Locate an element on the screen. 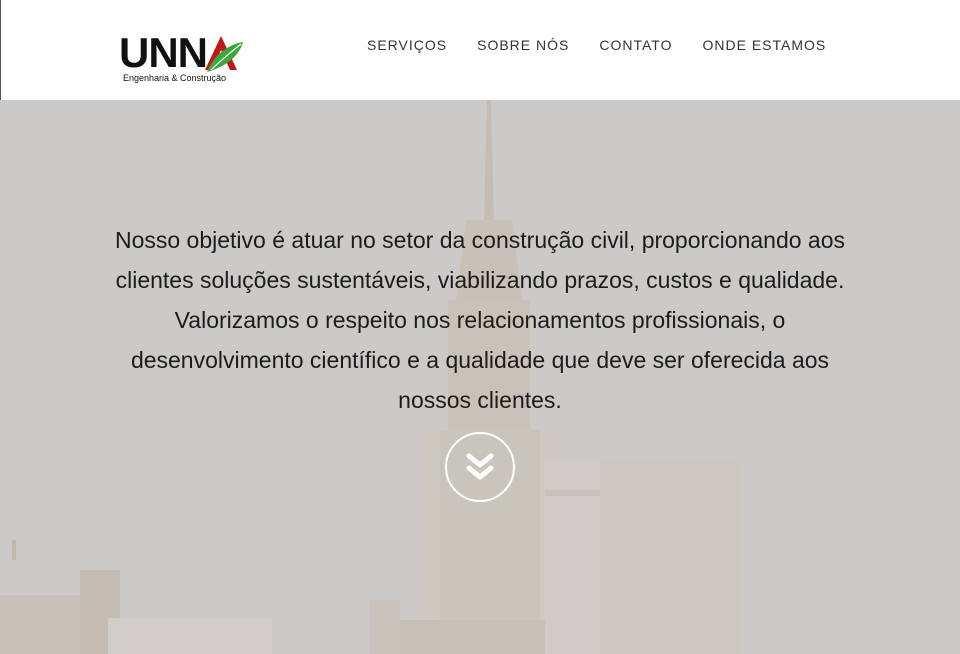  nav-item-sobre-nos: SOBRE NÓS is located at coordinates (523, 45).